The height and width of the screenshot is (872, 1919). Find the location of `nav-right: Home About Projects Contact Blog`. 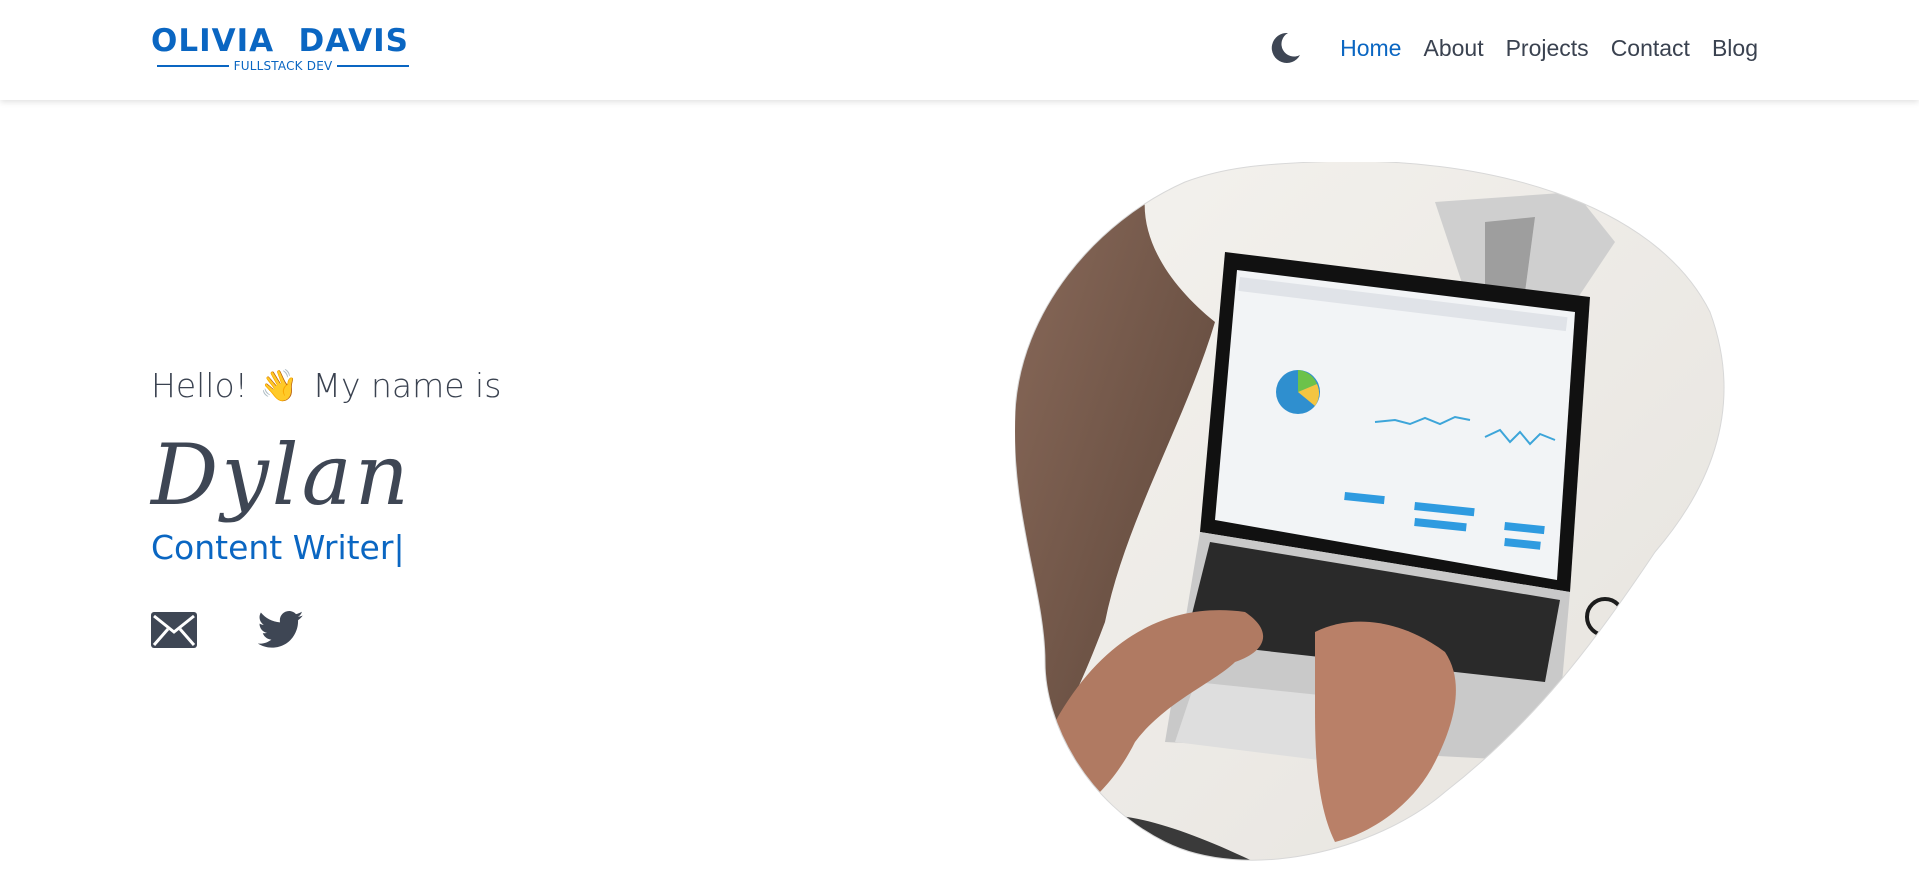

nav-right: Home About Projects Contact Blog is located at coordinates (1513, 48).